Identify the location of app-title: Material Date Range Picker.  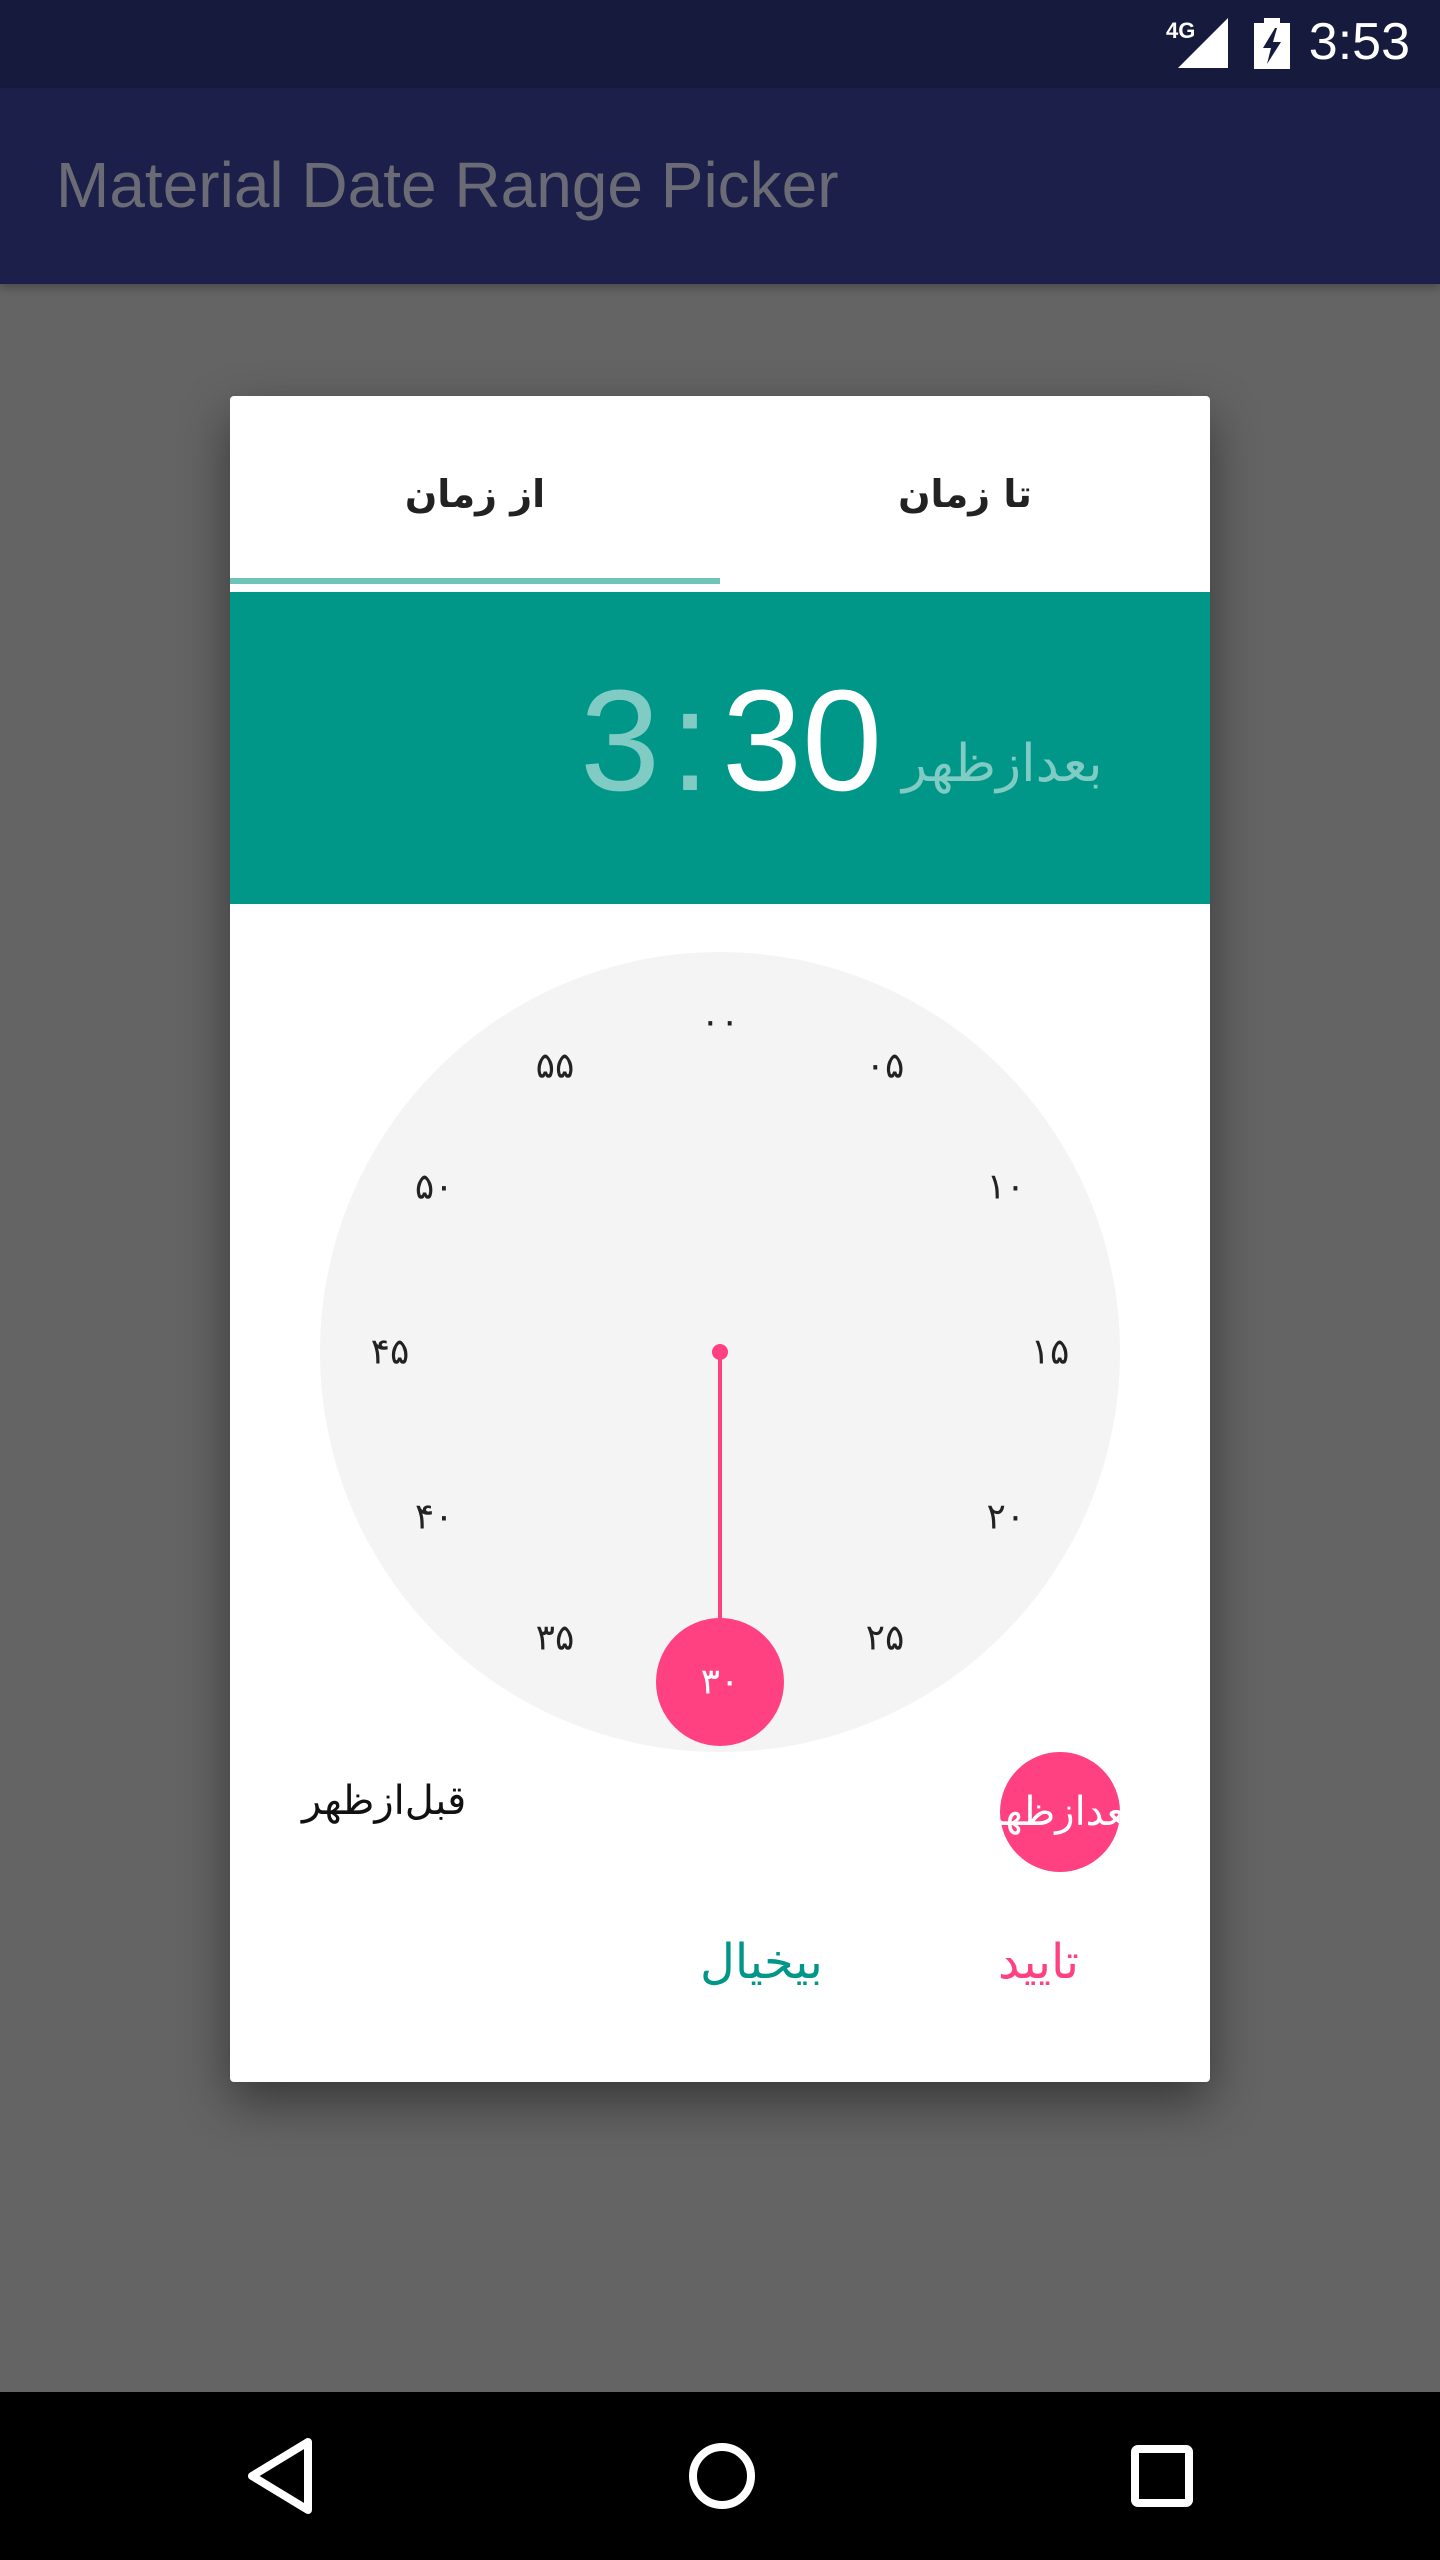
(447, 185).